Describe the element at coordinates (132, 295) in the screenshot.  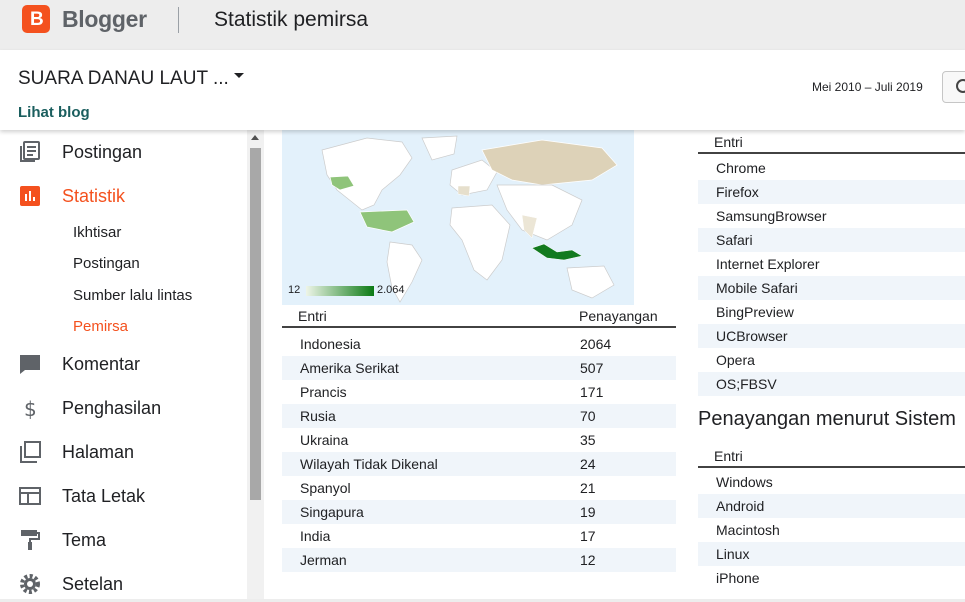
I see `sidebar-subitem-sumber: Sumber lalu lintas` at that location.